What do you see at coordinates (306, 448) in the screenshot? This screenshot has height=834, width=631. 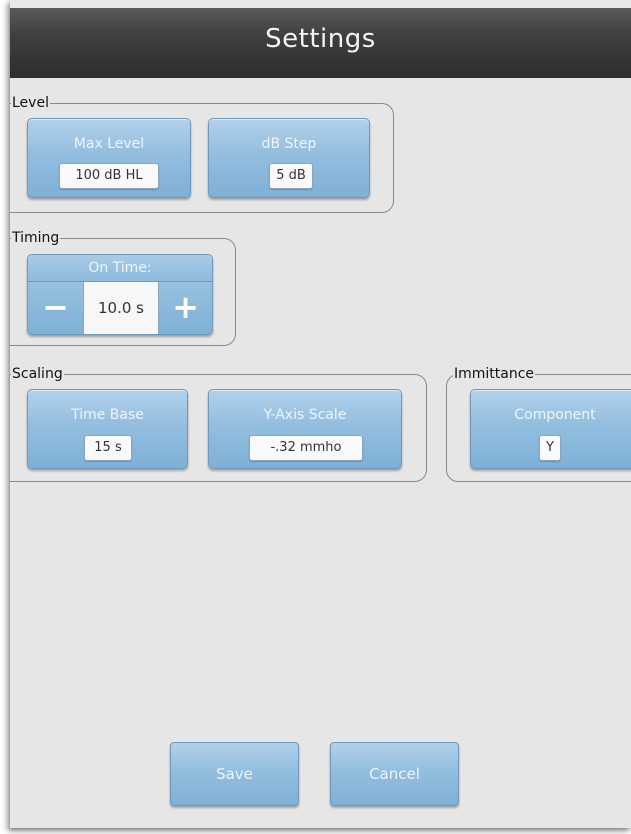 I see `y-axis-scale-value: -.32 mmho` at bounding box center [306, 448].